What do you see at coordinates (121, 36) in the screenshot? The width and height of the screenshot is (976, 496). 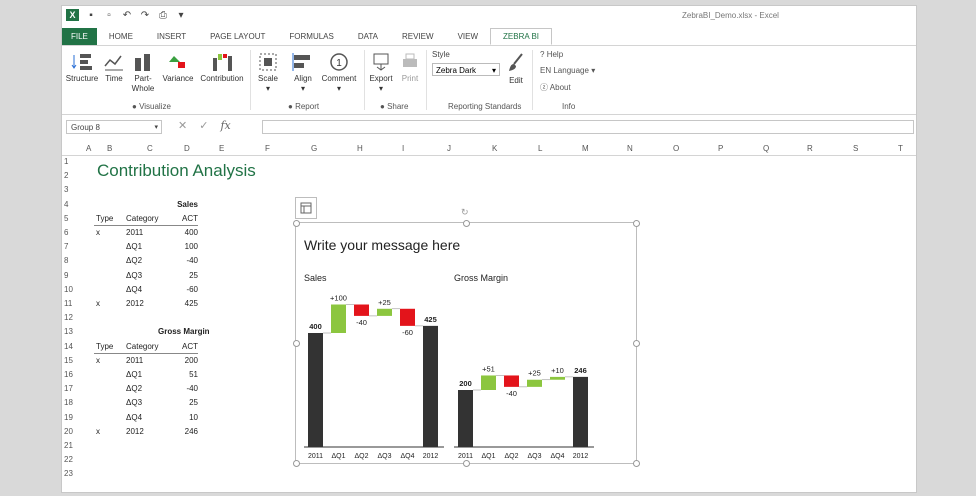 I see `tab-home: HOME` at bounding box center [121, 36].